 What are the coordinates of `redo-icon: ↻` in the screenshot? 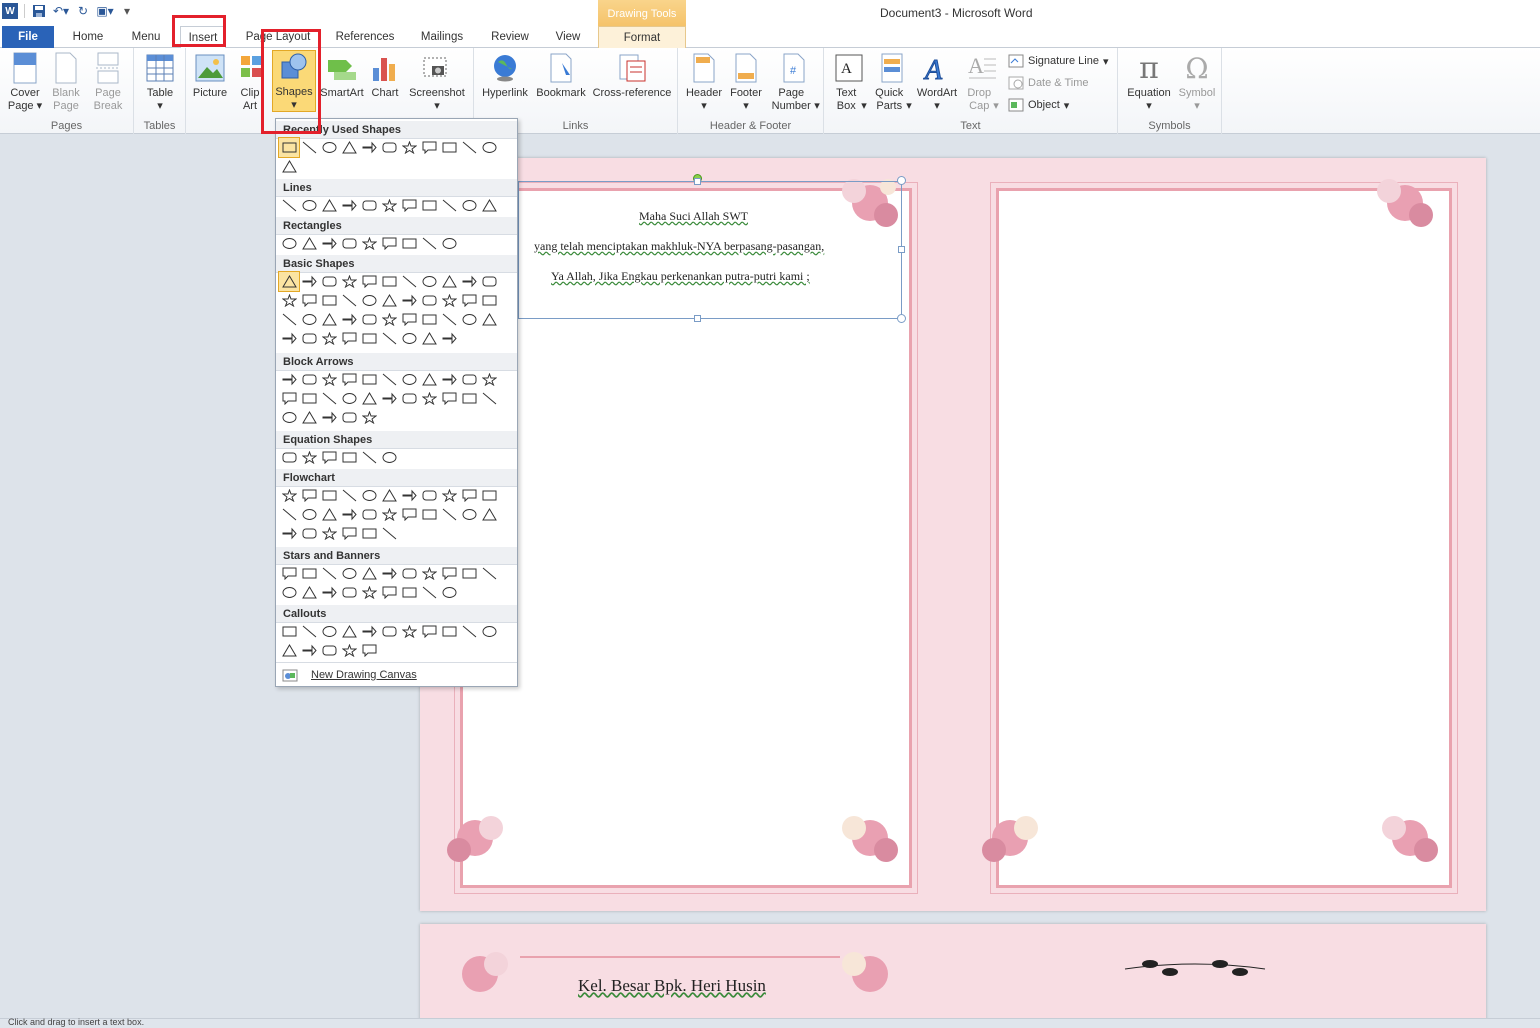 It's located at (83, 11).